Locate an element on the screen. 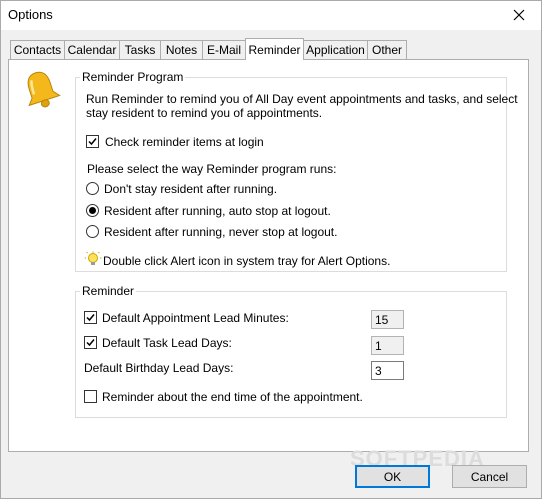 The height and width of the screenshot is (499, 542). light-bulb-icon is located at coordinates (93, 258).